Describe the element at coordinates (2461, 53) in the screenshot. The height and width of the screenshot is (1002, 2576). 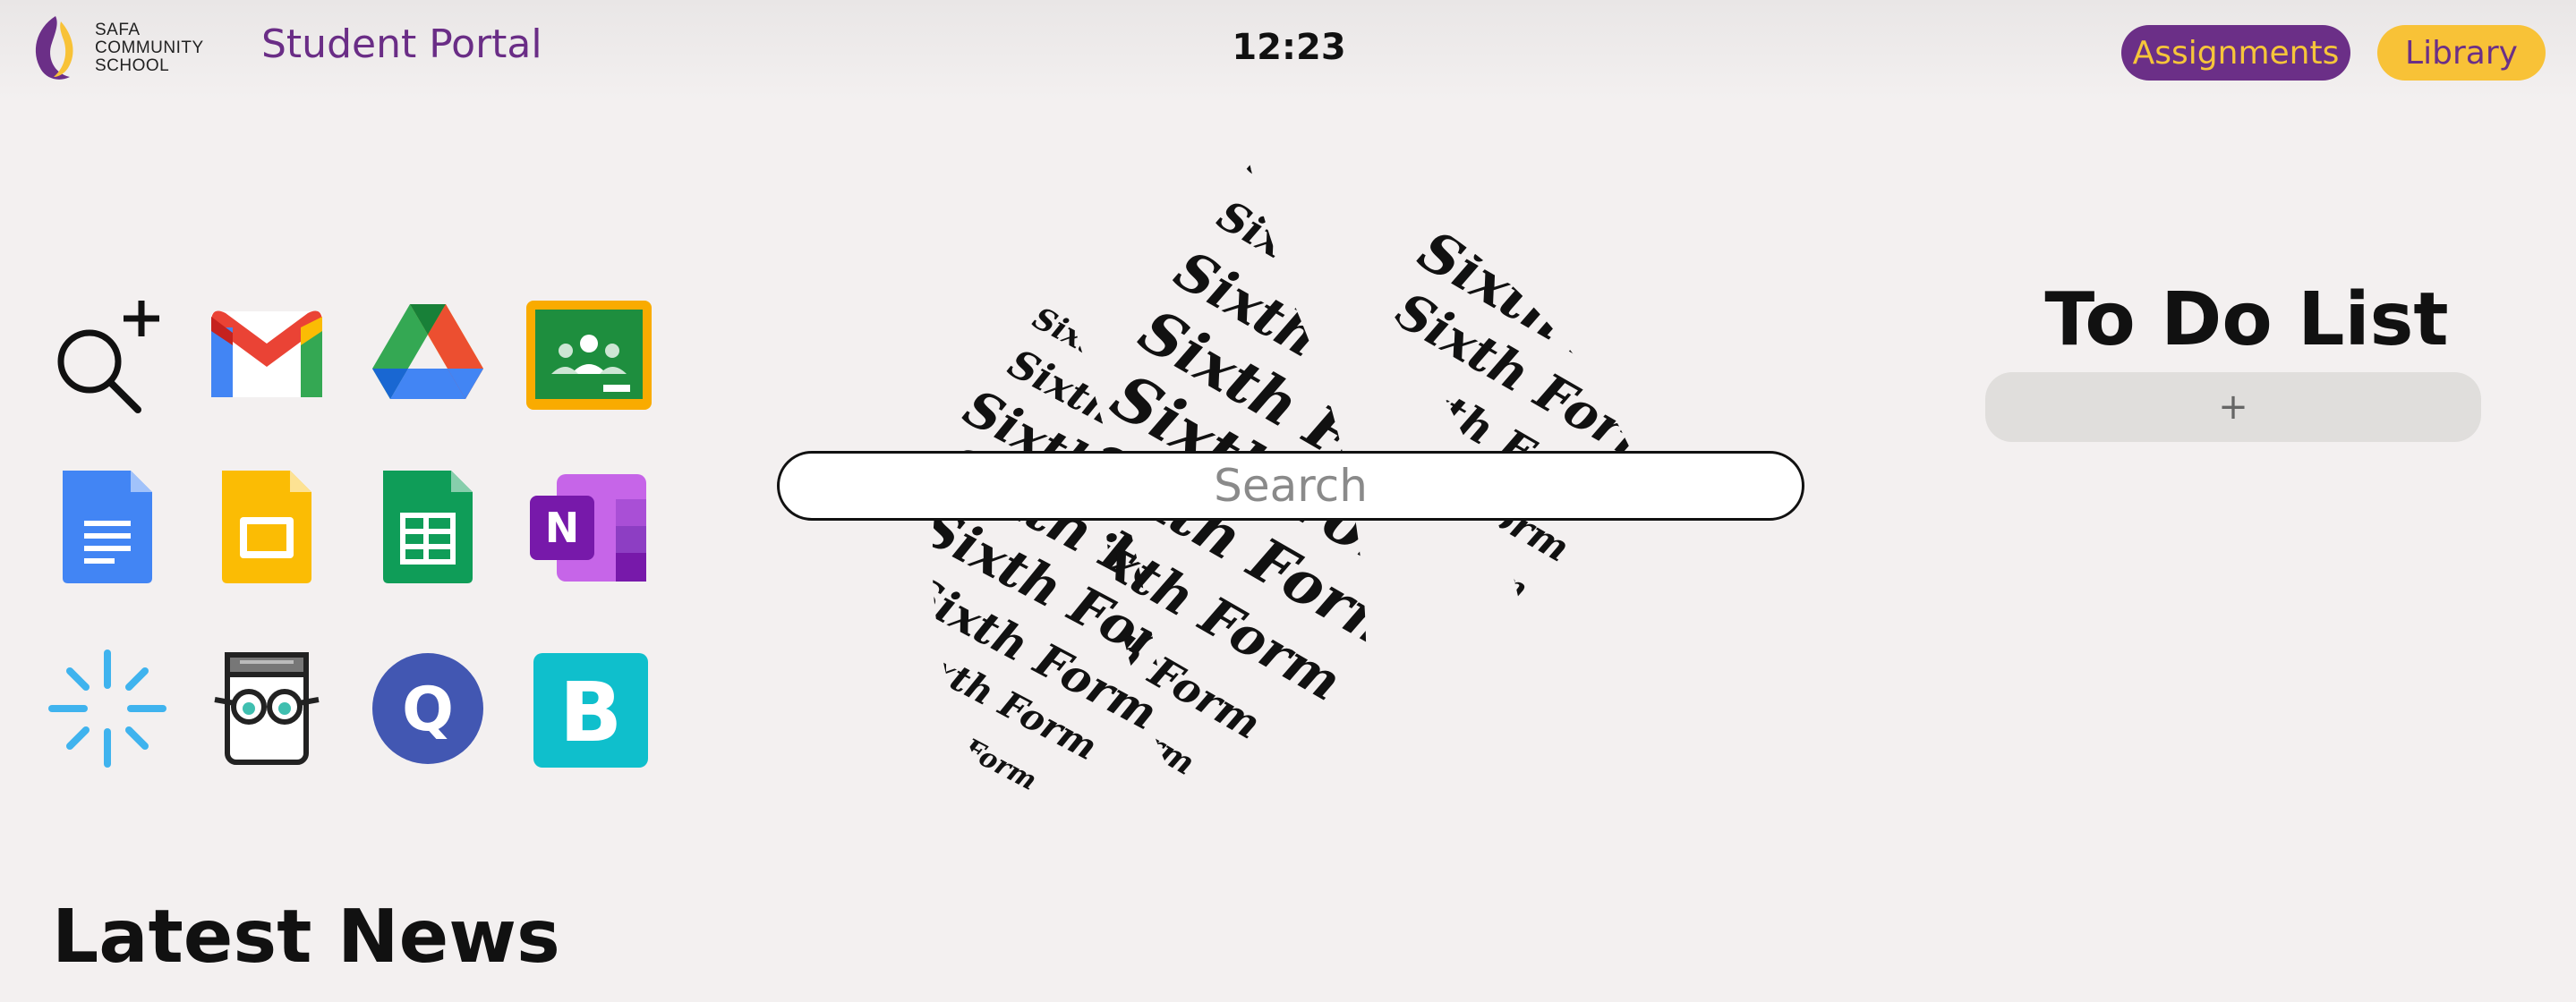
I see `library-button: Library` at that location.